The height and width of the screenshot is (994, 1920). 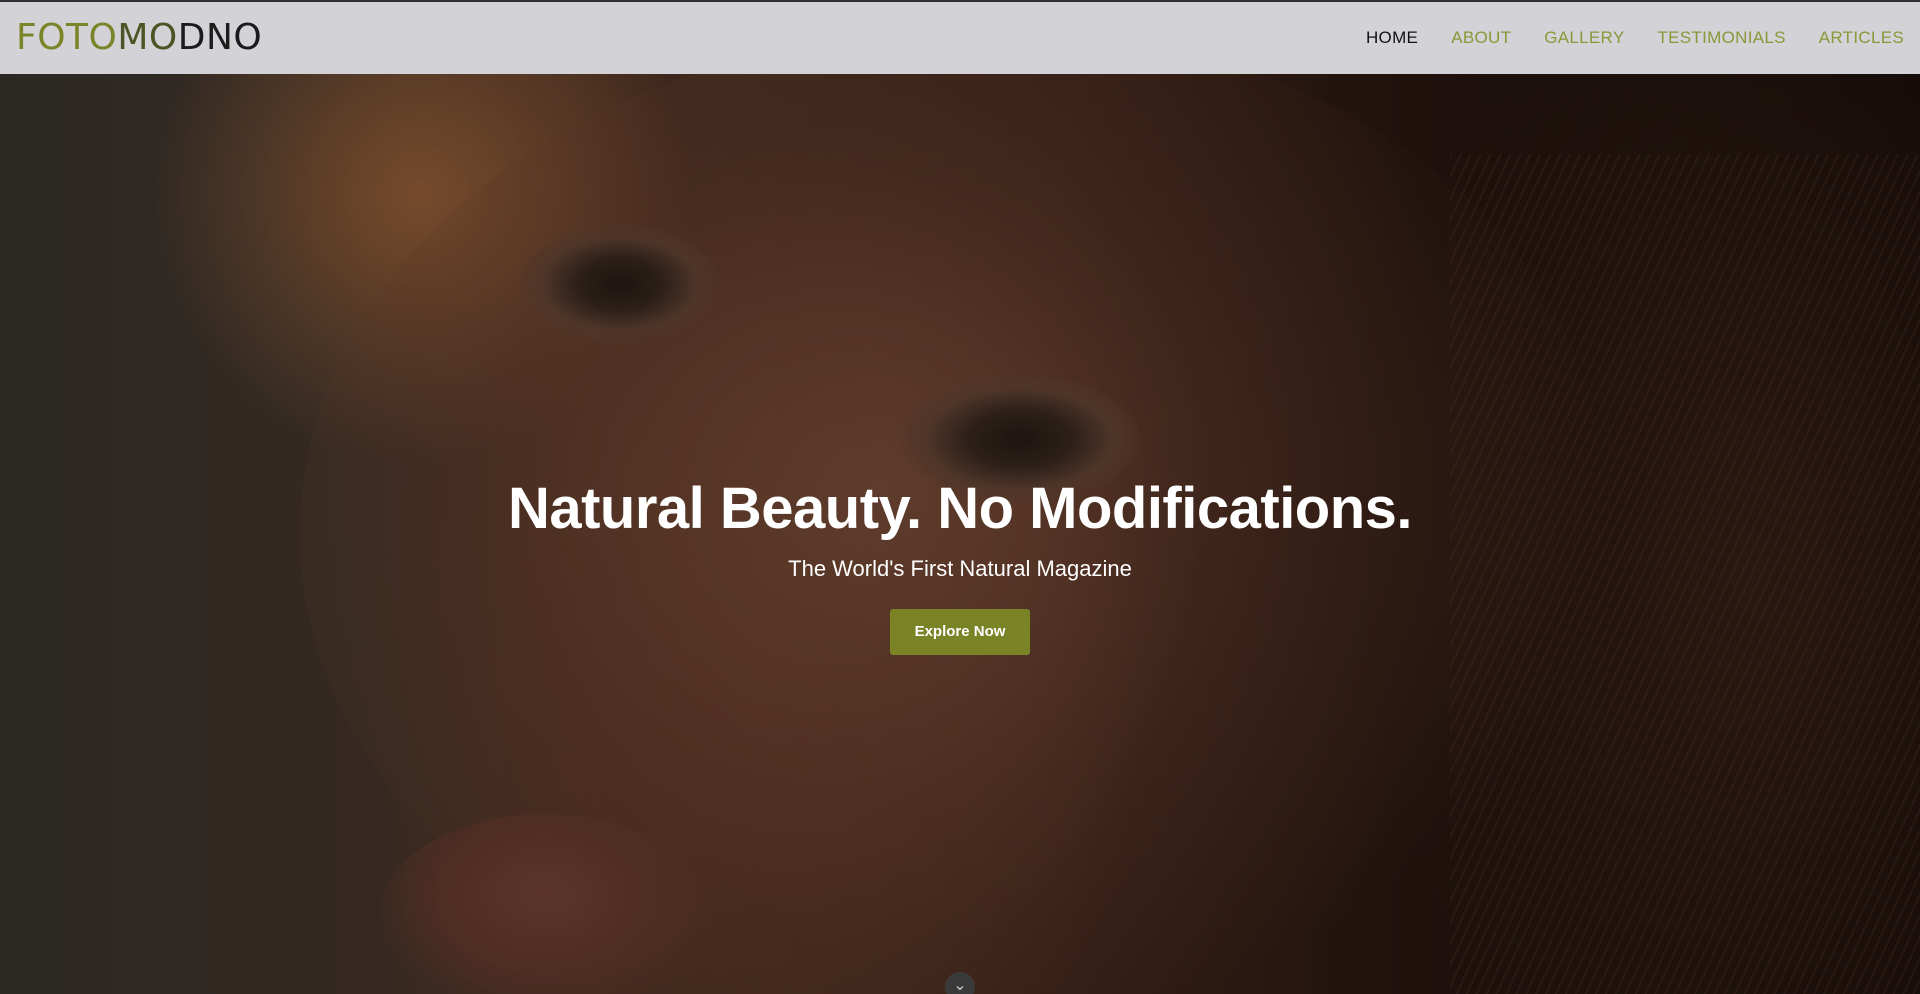 I want to click on brand-logo-part-1: FOTO, so click(x=67, y=37).